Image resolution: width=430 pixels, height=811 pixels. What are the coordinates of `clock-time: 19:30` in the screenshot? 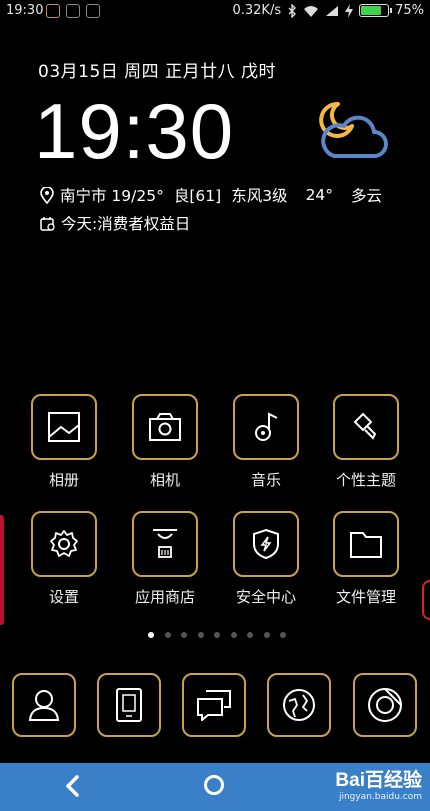 It's located at (134, 131).